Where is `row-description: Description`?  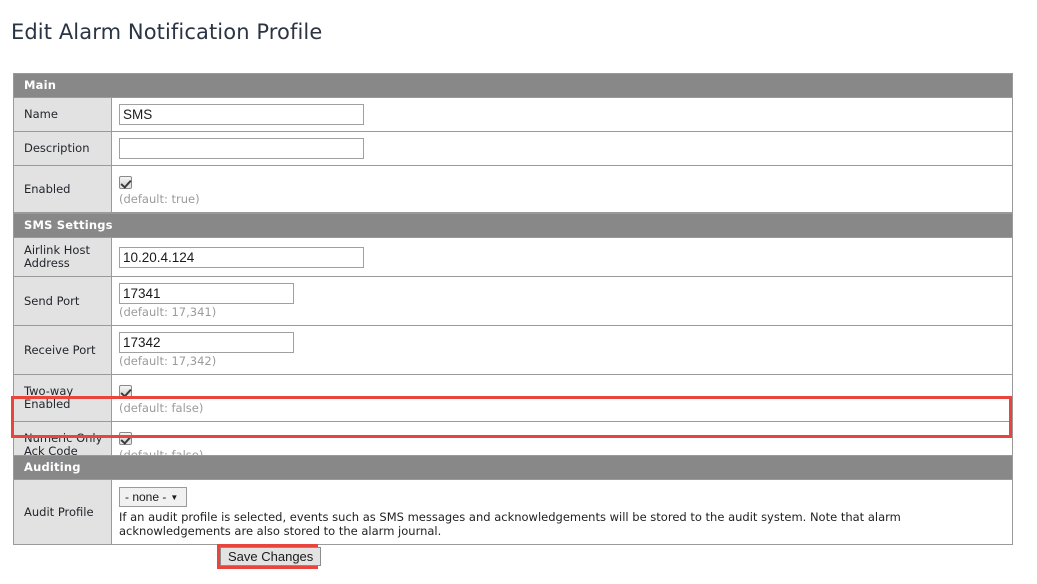
row-description: Description is located at coordinates (513, 148).